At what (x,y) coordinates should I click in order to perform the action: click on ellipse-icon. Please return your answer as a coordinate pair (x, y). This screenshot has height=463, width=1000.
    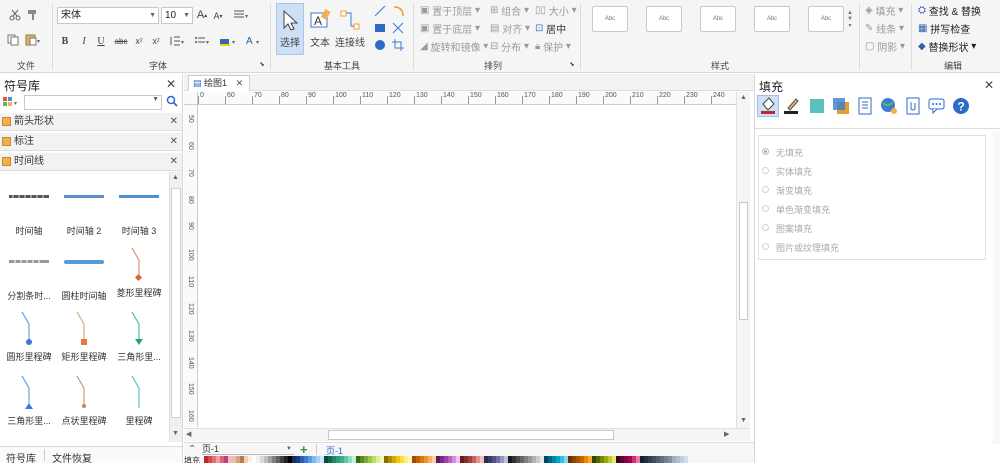
    Looking at the image, I should click on (380, 45).